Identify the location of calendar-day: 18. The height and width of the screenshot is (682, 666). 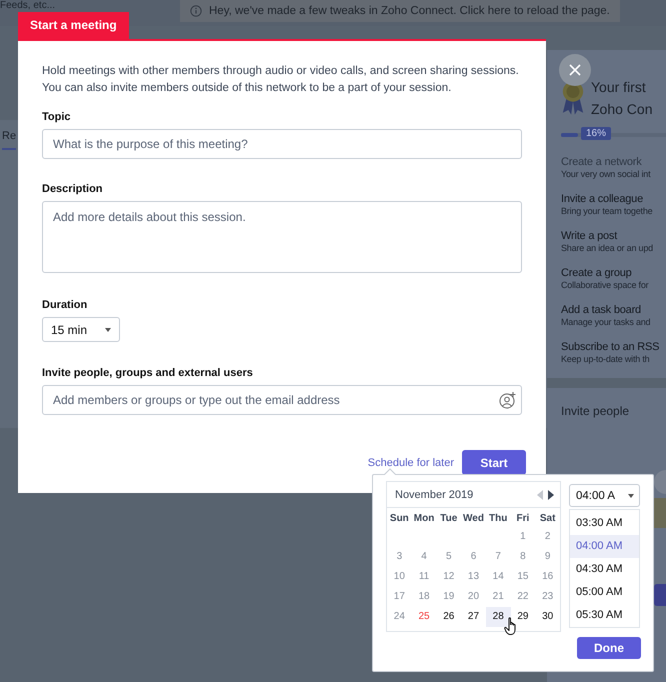
(424, 597).